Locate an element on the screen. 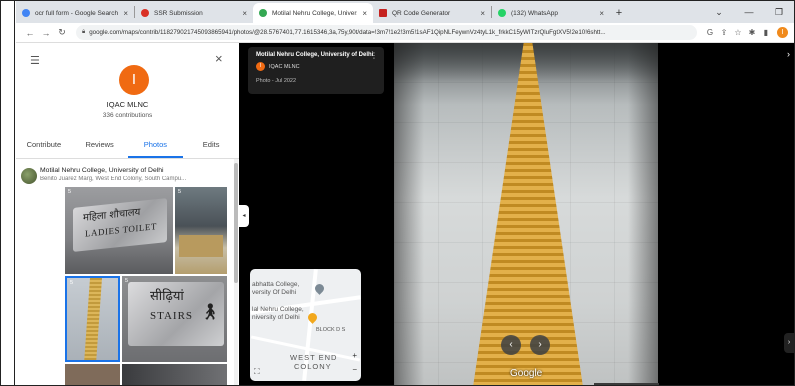 The height and width of the screenshot is (386, 795). tab-search-icon: ⌄ is located at coordinates (719, 12).